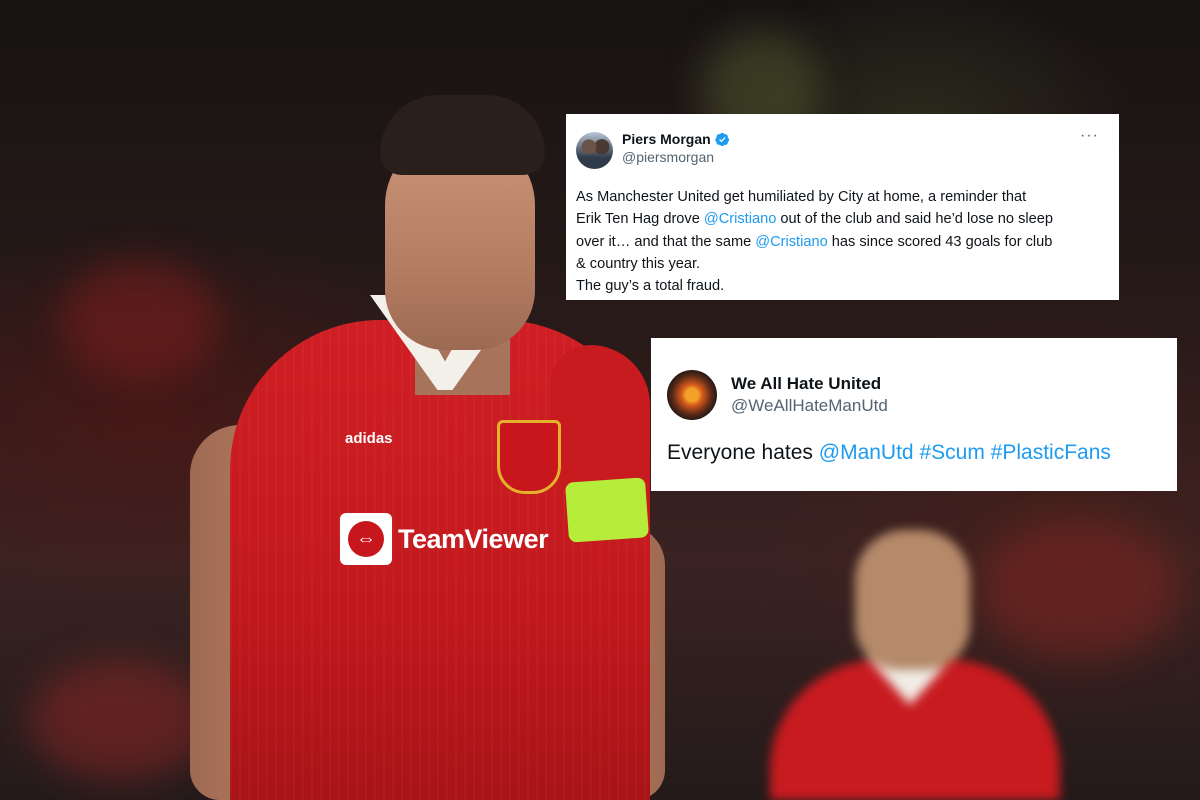 The width and height of the screenshot is (1200, 800). Describe the element at coordinates (607, 510) in the screenshot. I see `captain-armband` at that location.